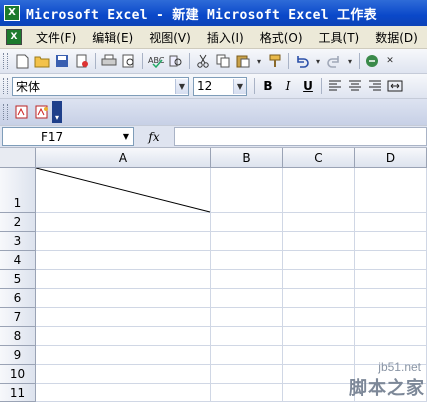  What do you see at coordinates (335, 86) in the screenshot?
I see `align-left-icon` at bounding box center [335, 86].